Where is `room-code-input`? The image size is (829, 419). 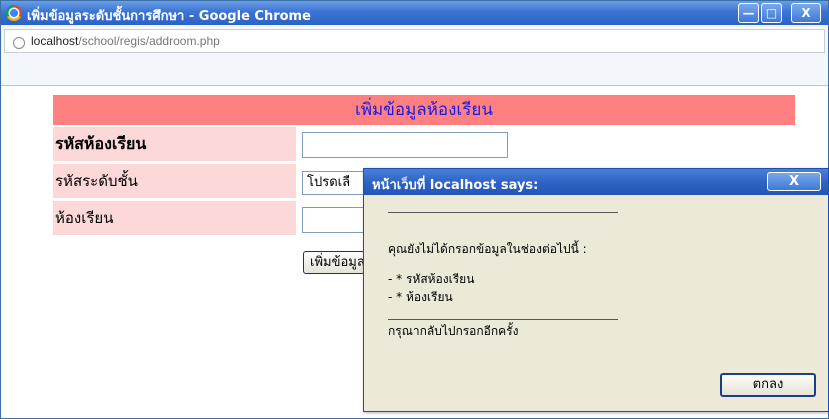 room-code-input is located at coordinates (405, 145).